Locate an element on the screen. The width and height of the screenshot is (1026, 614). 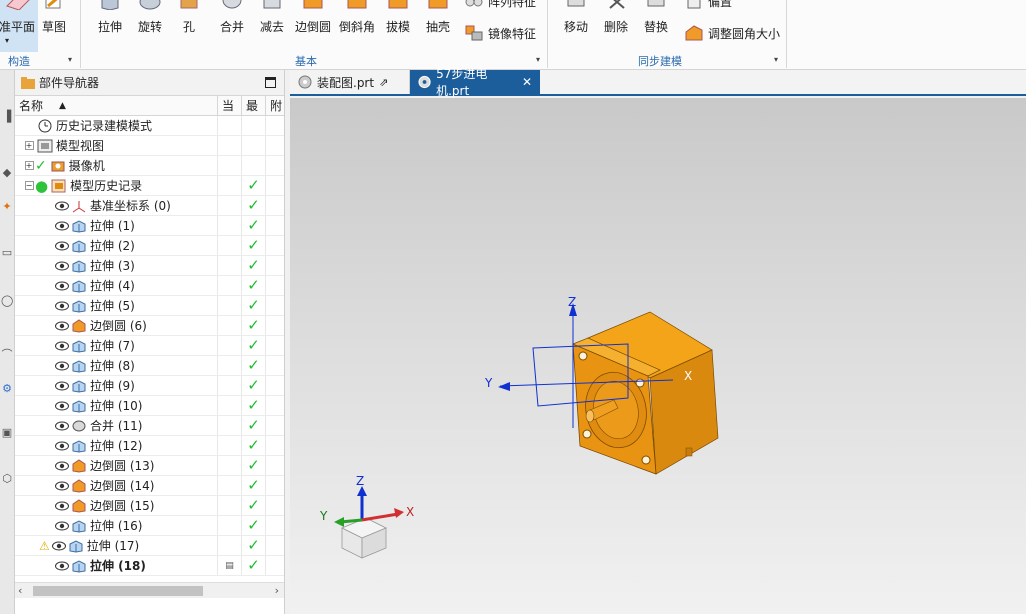
tree-row: − ● 模型历史记录 ✓ is located at coordinates (149, 186).